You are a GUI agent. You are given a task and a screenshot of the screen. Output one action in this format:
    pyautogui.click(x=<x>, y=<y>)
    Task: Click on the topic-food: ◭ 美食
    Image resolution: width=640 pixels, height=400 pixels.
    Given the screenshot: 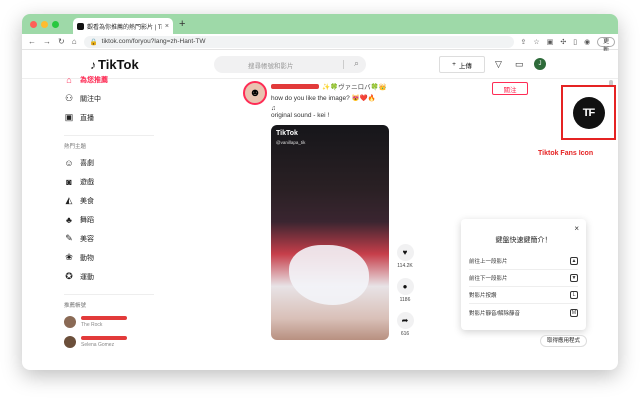 What is the action you would take?
    pyautogui.click(x=109, y=200)
    